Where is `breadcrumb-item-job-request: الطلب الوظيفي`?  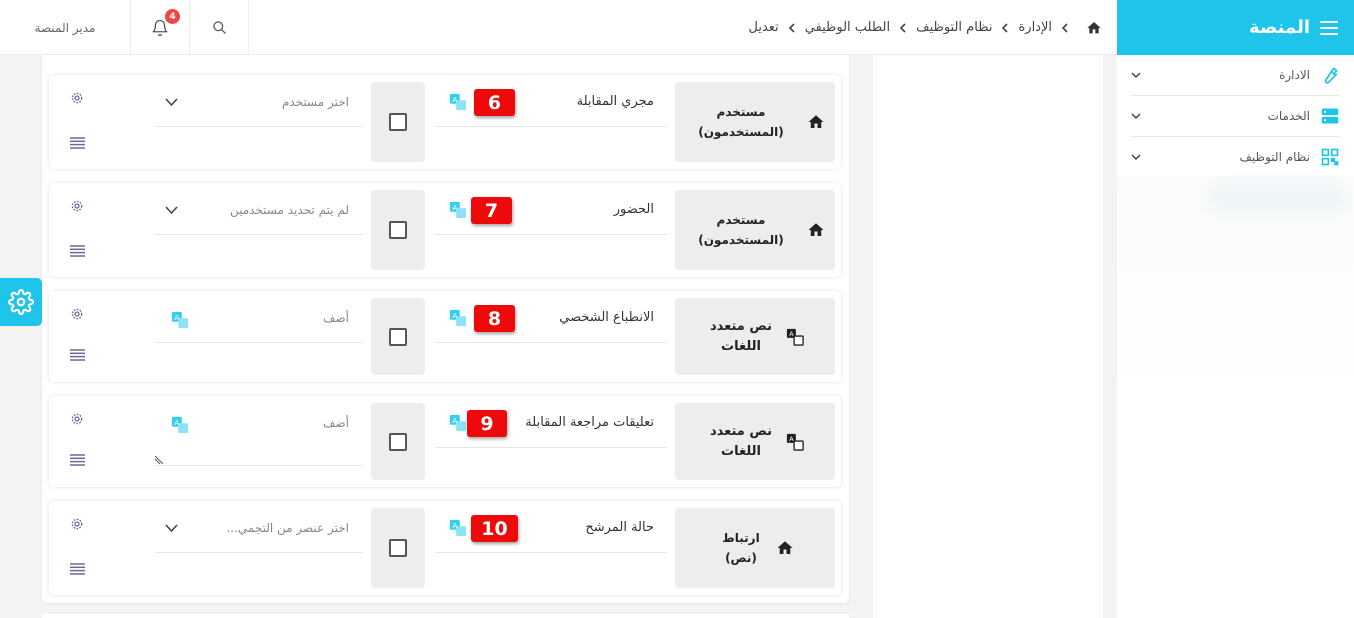 breadcrumb-item-job-request: الطلب الوظيفي is located at coordinates (847, 27).